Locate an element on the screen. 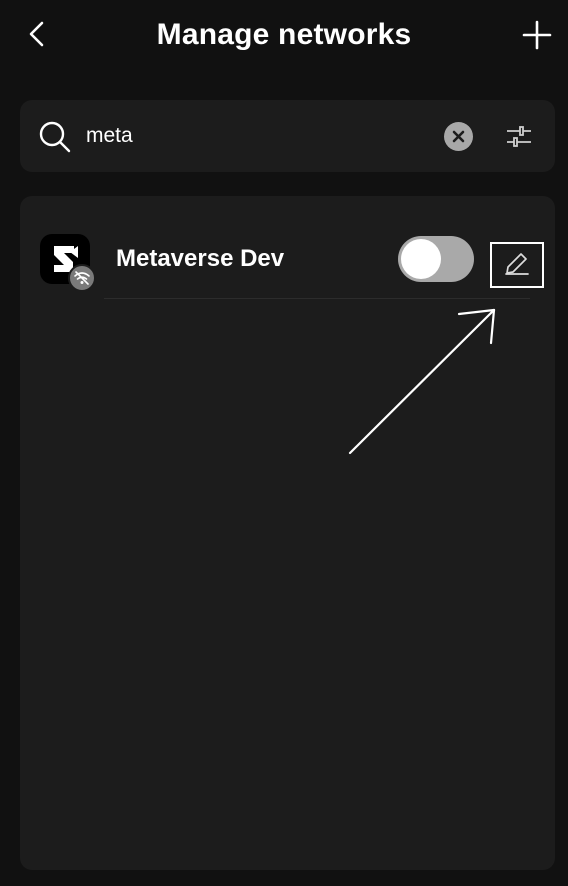 The image size is (568, 886). pencil-icon is located at coordinates (517, 264).